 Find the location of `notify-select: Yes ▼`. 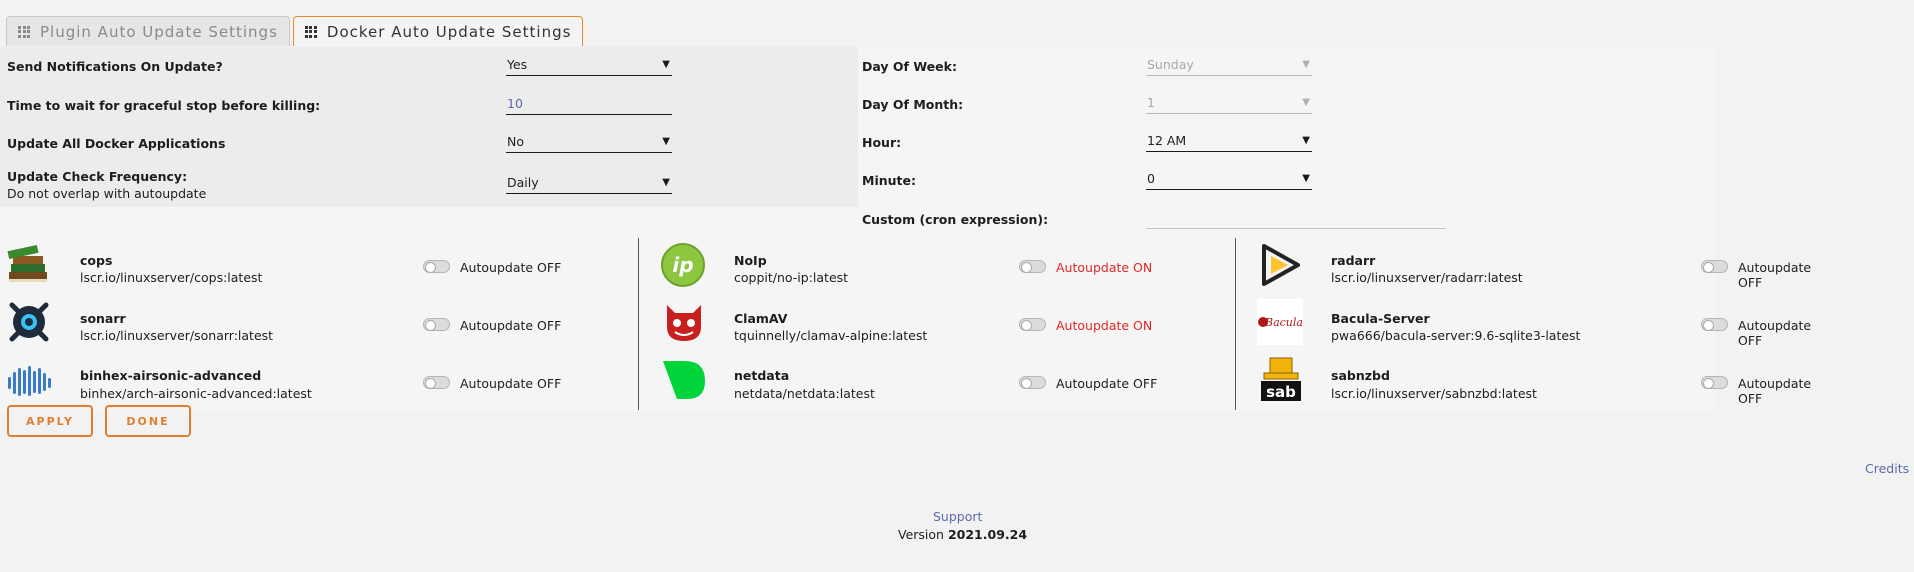

notify-select: Yes ▼ is located at coordinates (589, 65).